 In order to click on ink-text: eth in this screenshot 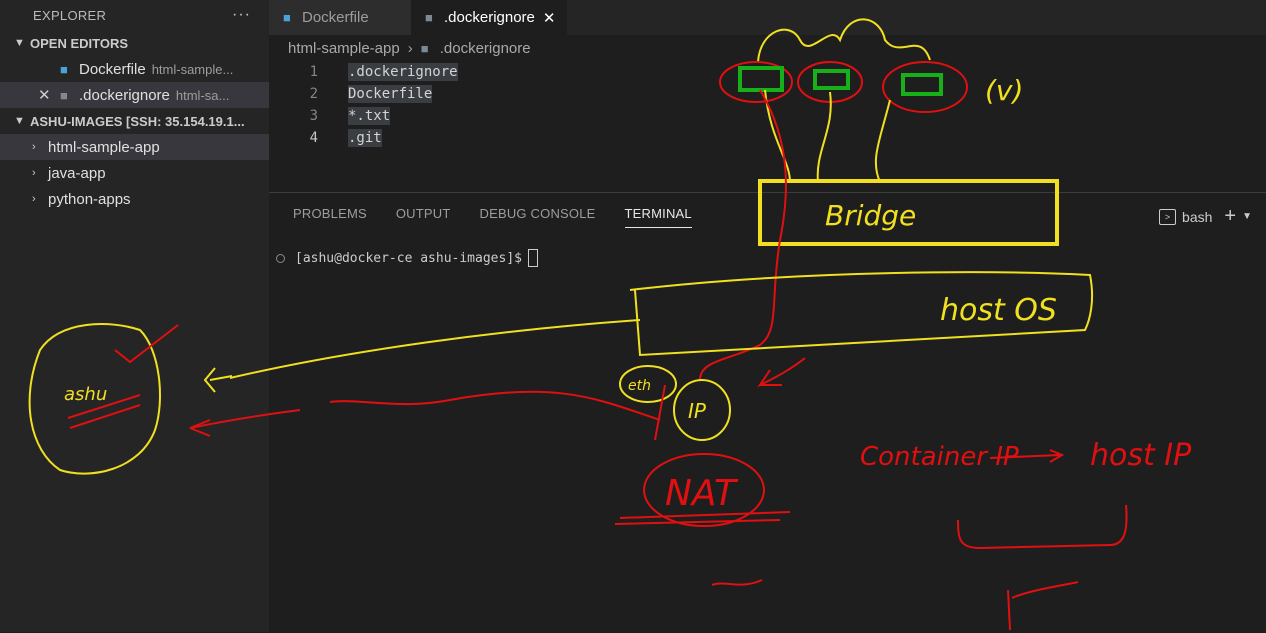, I will do `click(639, 386)`.